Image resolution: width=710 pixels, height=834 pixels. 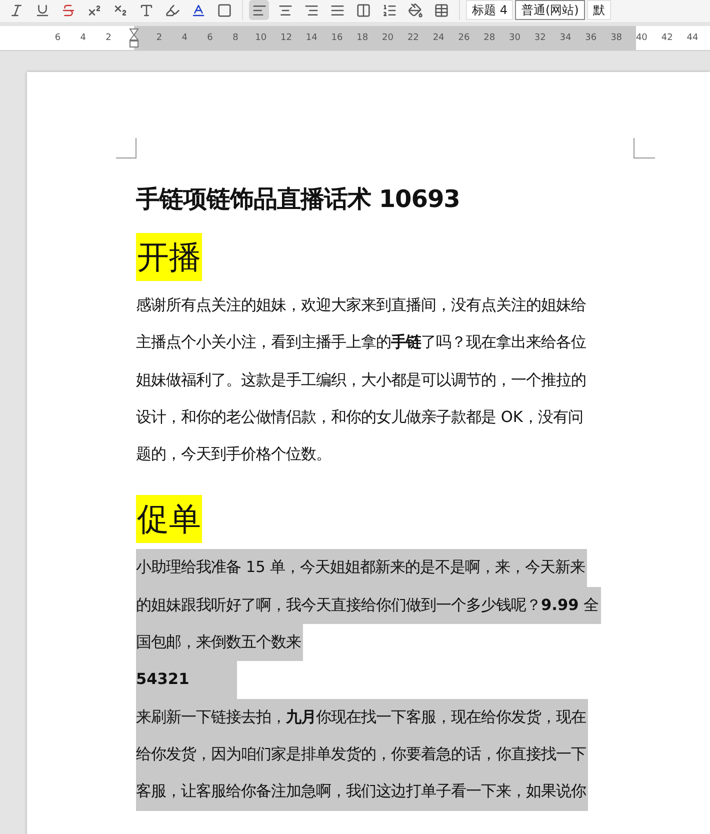 I want to click on paragraph: 感谢所有点关注的姐妹，欢迎大家来到直播间，没有点关注的姐妹给 主播点个小关小注，看到主播手上拿的手链了吗？现在拿出来给各位 姐妹做福利了。这款是手工编织，大小都是可以调节的，一个推拉的 设计，和你的老公做情侣款，和你的女儿做亲子款都是 OK，没有问 题的，今天到手价格个位数。, so click(x=361, y=380).